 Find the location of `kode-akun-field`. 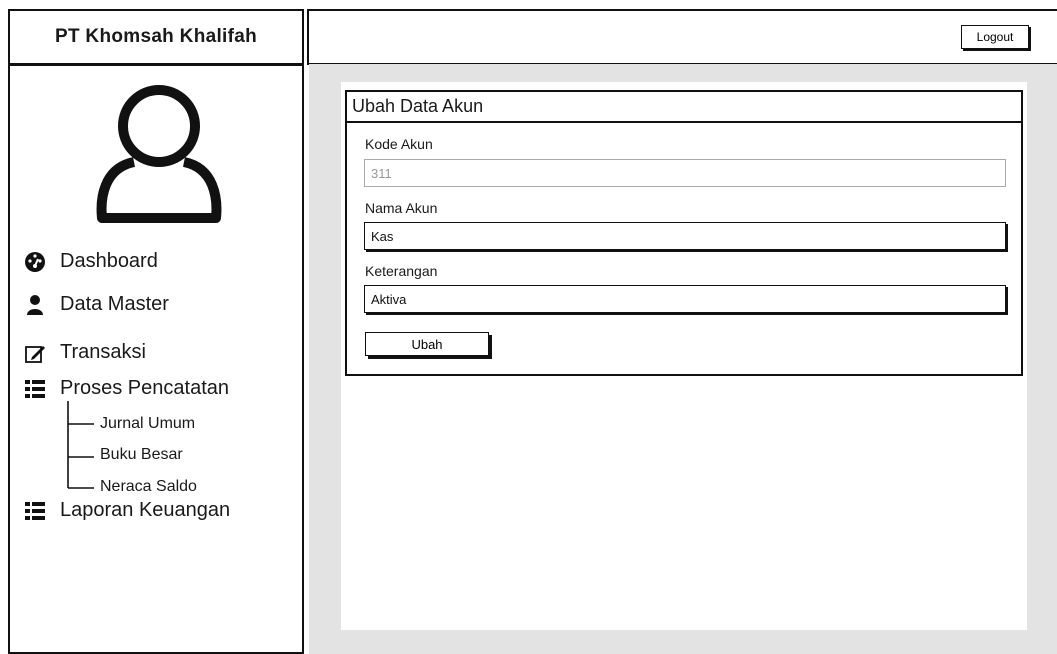

kode-akun-field is located at coordinates (685, 173).